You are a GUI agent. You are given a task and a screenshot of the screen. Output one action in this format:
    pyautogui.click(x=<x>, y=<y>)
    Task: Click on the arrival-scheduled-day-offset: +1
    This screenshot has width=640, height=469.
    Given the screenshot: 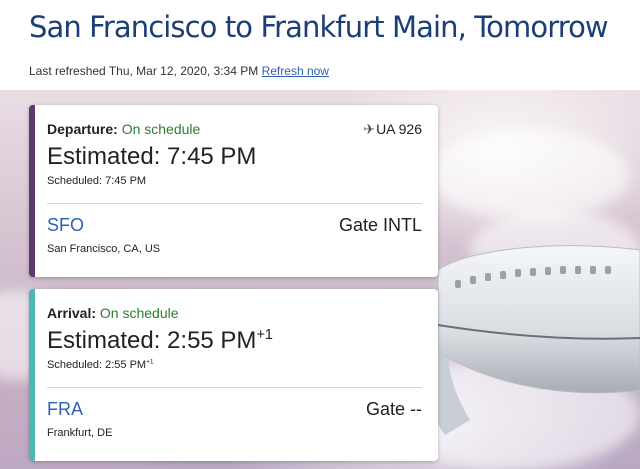 What is the action you would take?
    pyautogui.click(x=150, y=362)
    